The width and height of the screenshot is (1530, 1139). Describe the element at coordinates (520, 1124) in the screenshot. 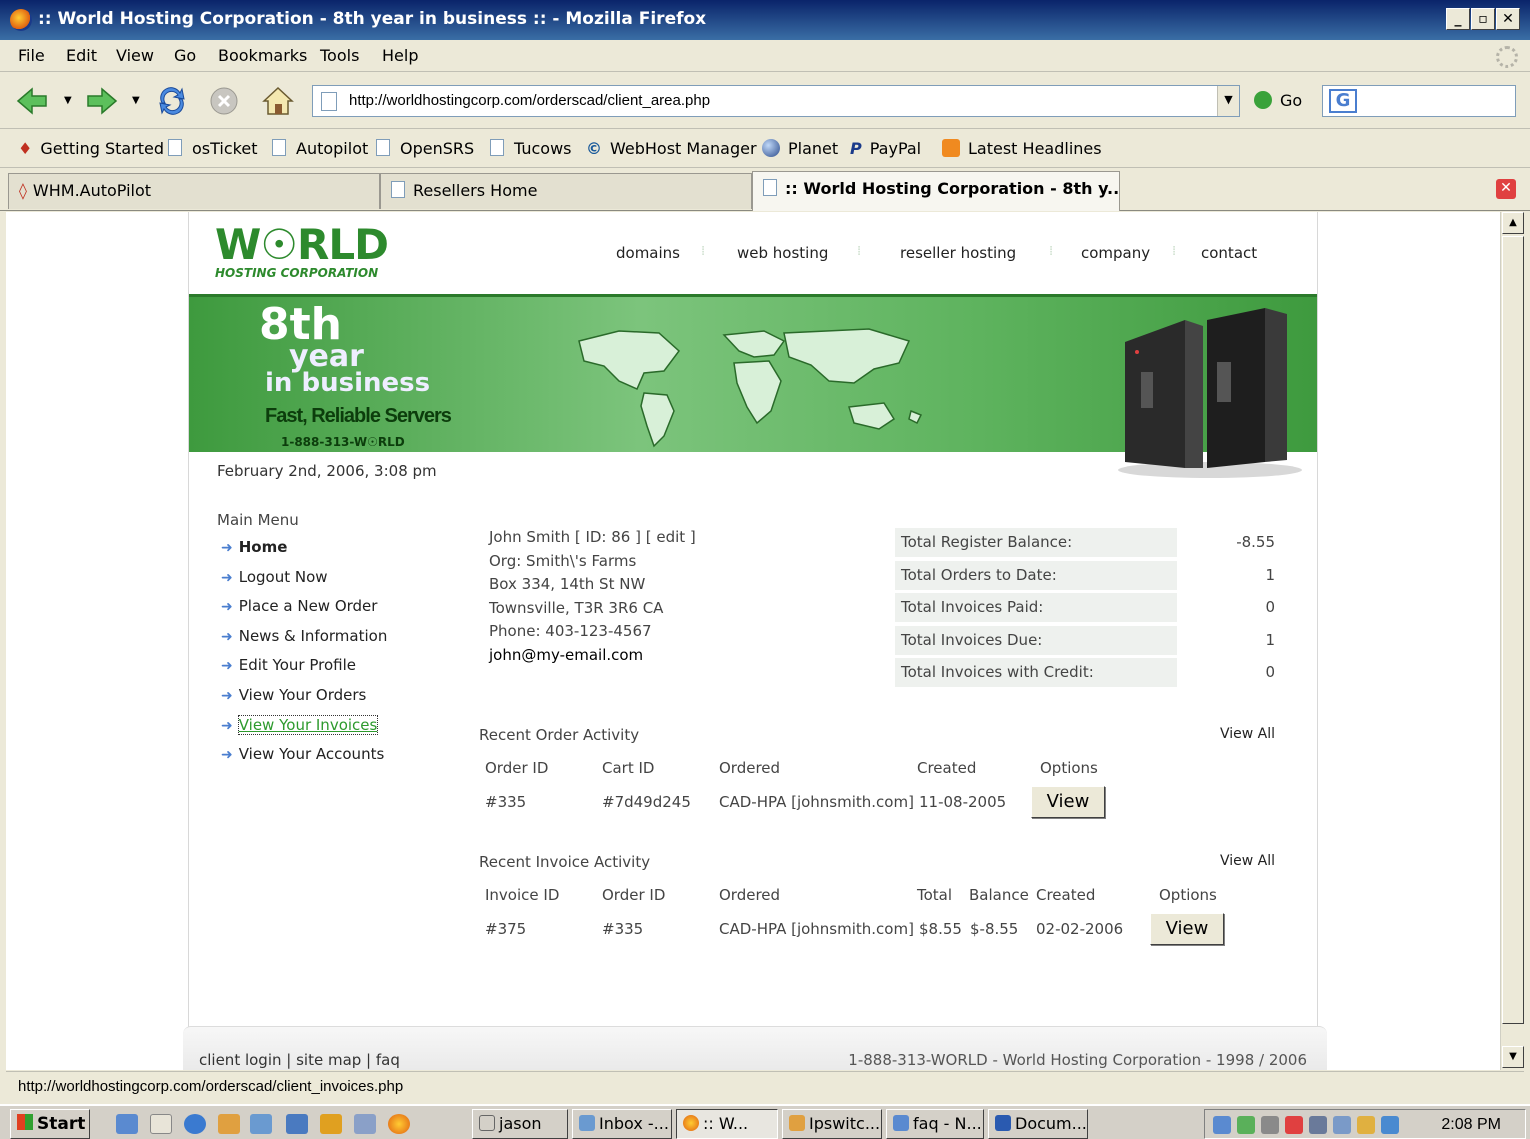

I see `task-jason: jason` at that location.